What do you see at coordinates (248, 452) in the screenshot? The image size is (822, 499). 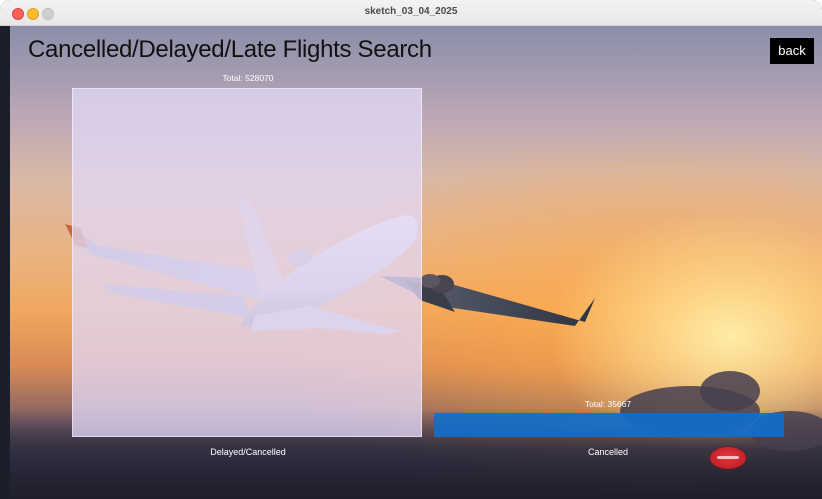 I see `delayed-cancelled-label: Delayed/Cancelled` at bounding box center [248, 452].